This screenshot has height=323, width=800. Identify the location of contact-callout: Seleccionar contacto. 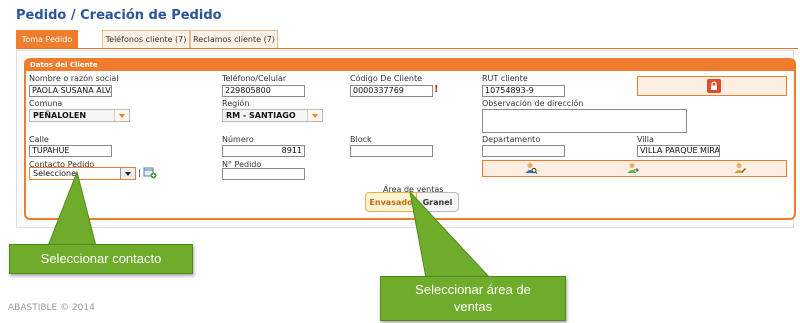
(101, 259).